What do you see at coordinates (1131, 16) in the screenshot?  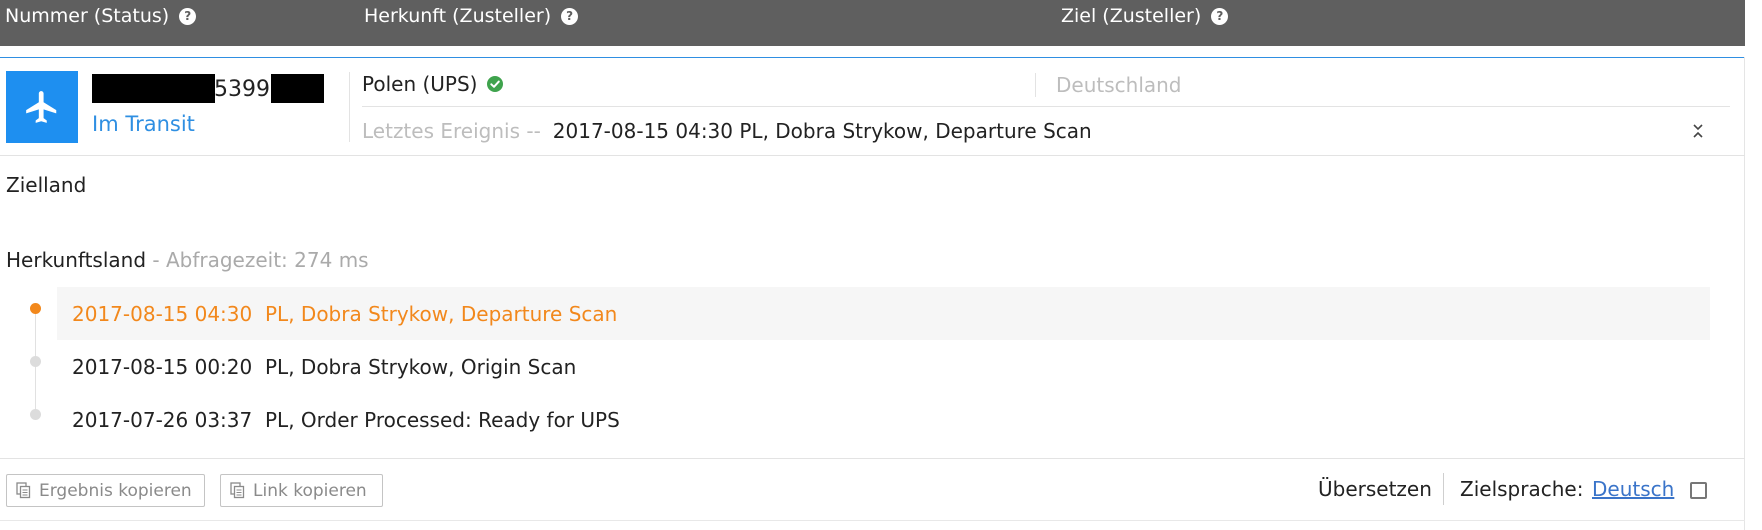 I see `header-destination-label: Ziel (Zusteller)` at bounding box center [1131, 16].